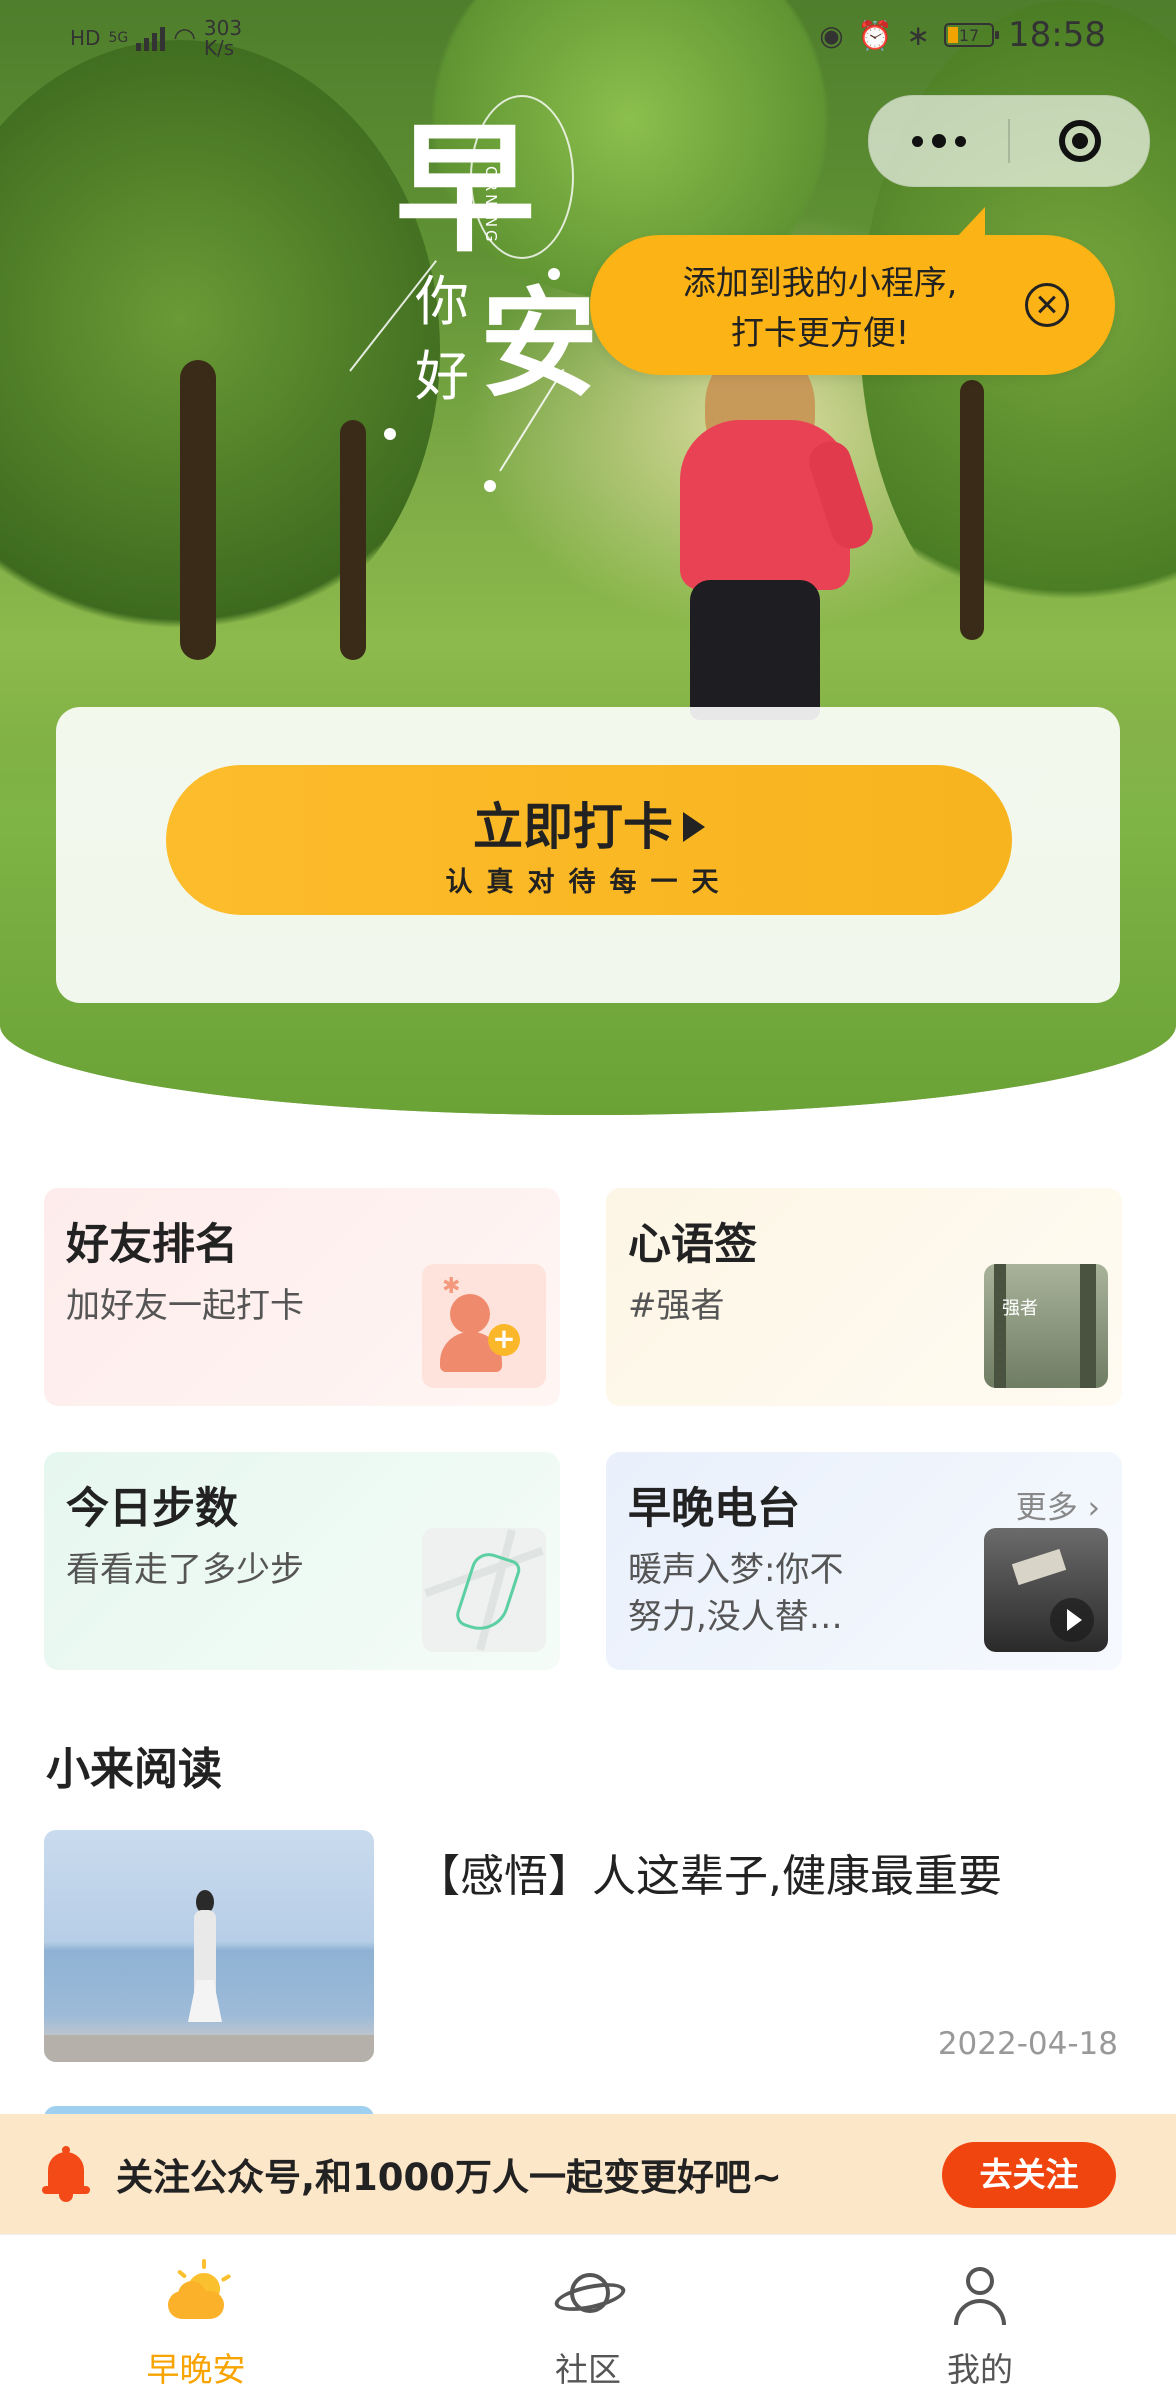  What do you see at coordinates (465, 190) in the screenshot?
I see `calligraphy-zao: 早` at bounding box center [465, 190].